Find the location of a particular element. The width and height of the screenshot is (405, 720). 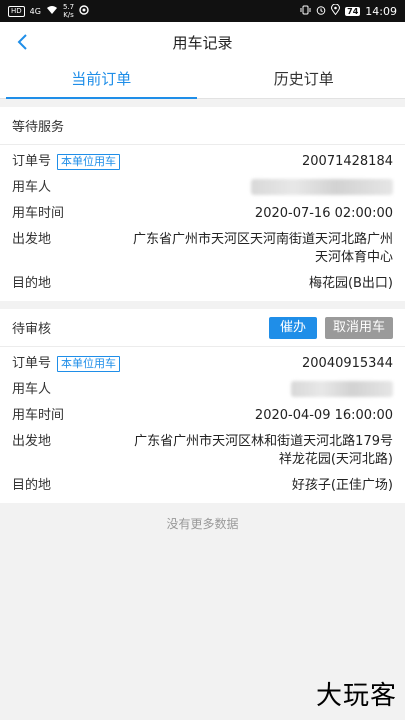

tab-history-orders: 历史订单 is located at coordinates (304, 80).